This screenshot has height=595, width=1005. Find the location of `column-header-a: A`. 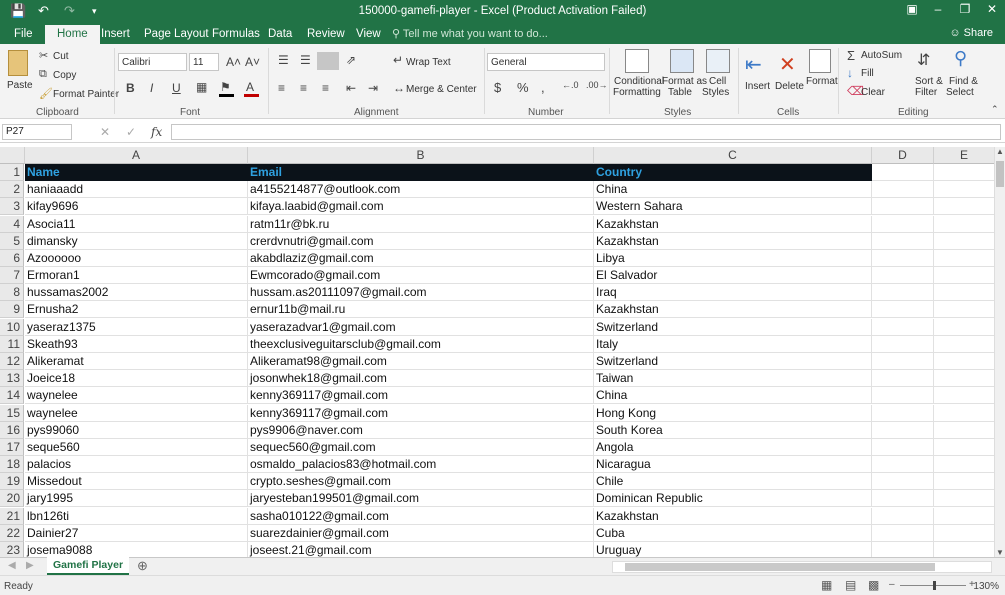

column-header-a: A is located at coordinates (136, 155).